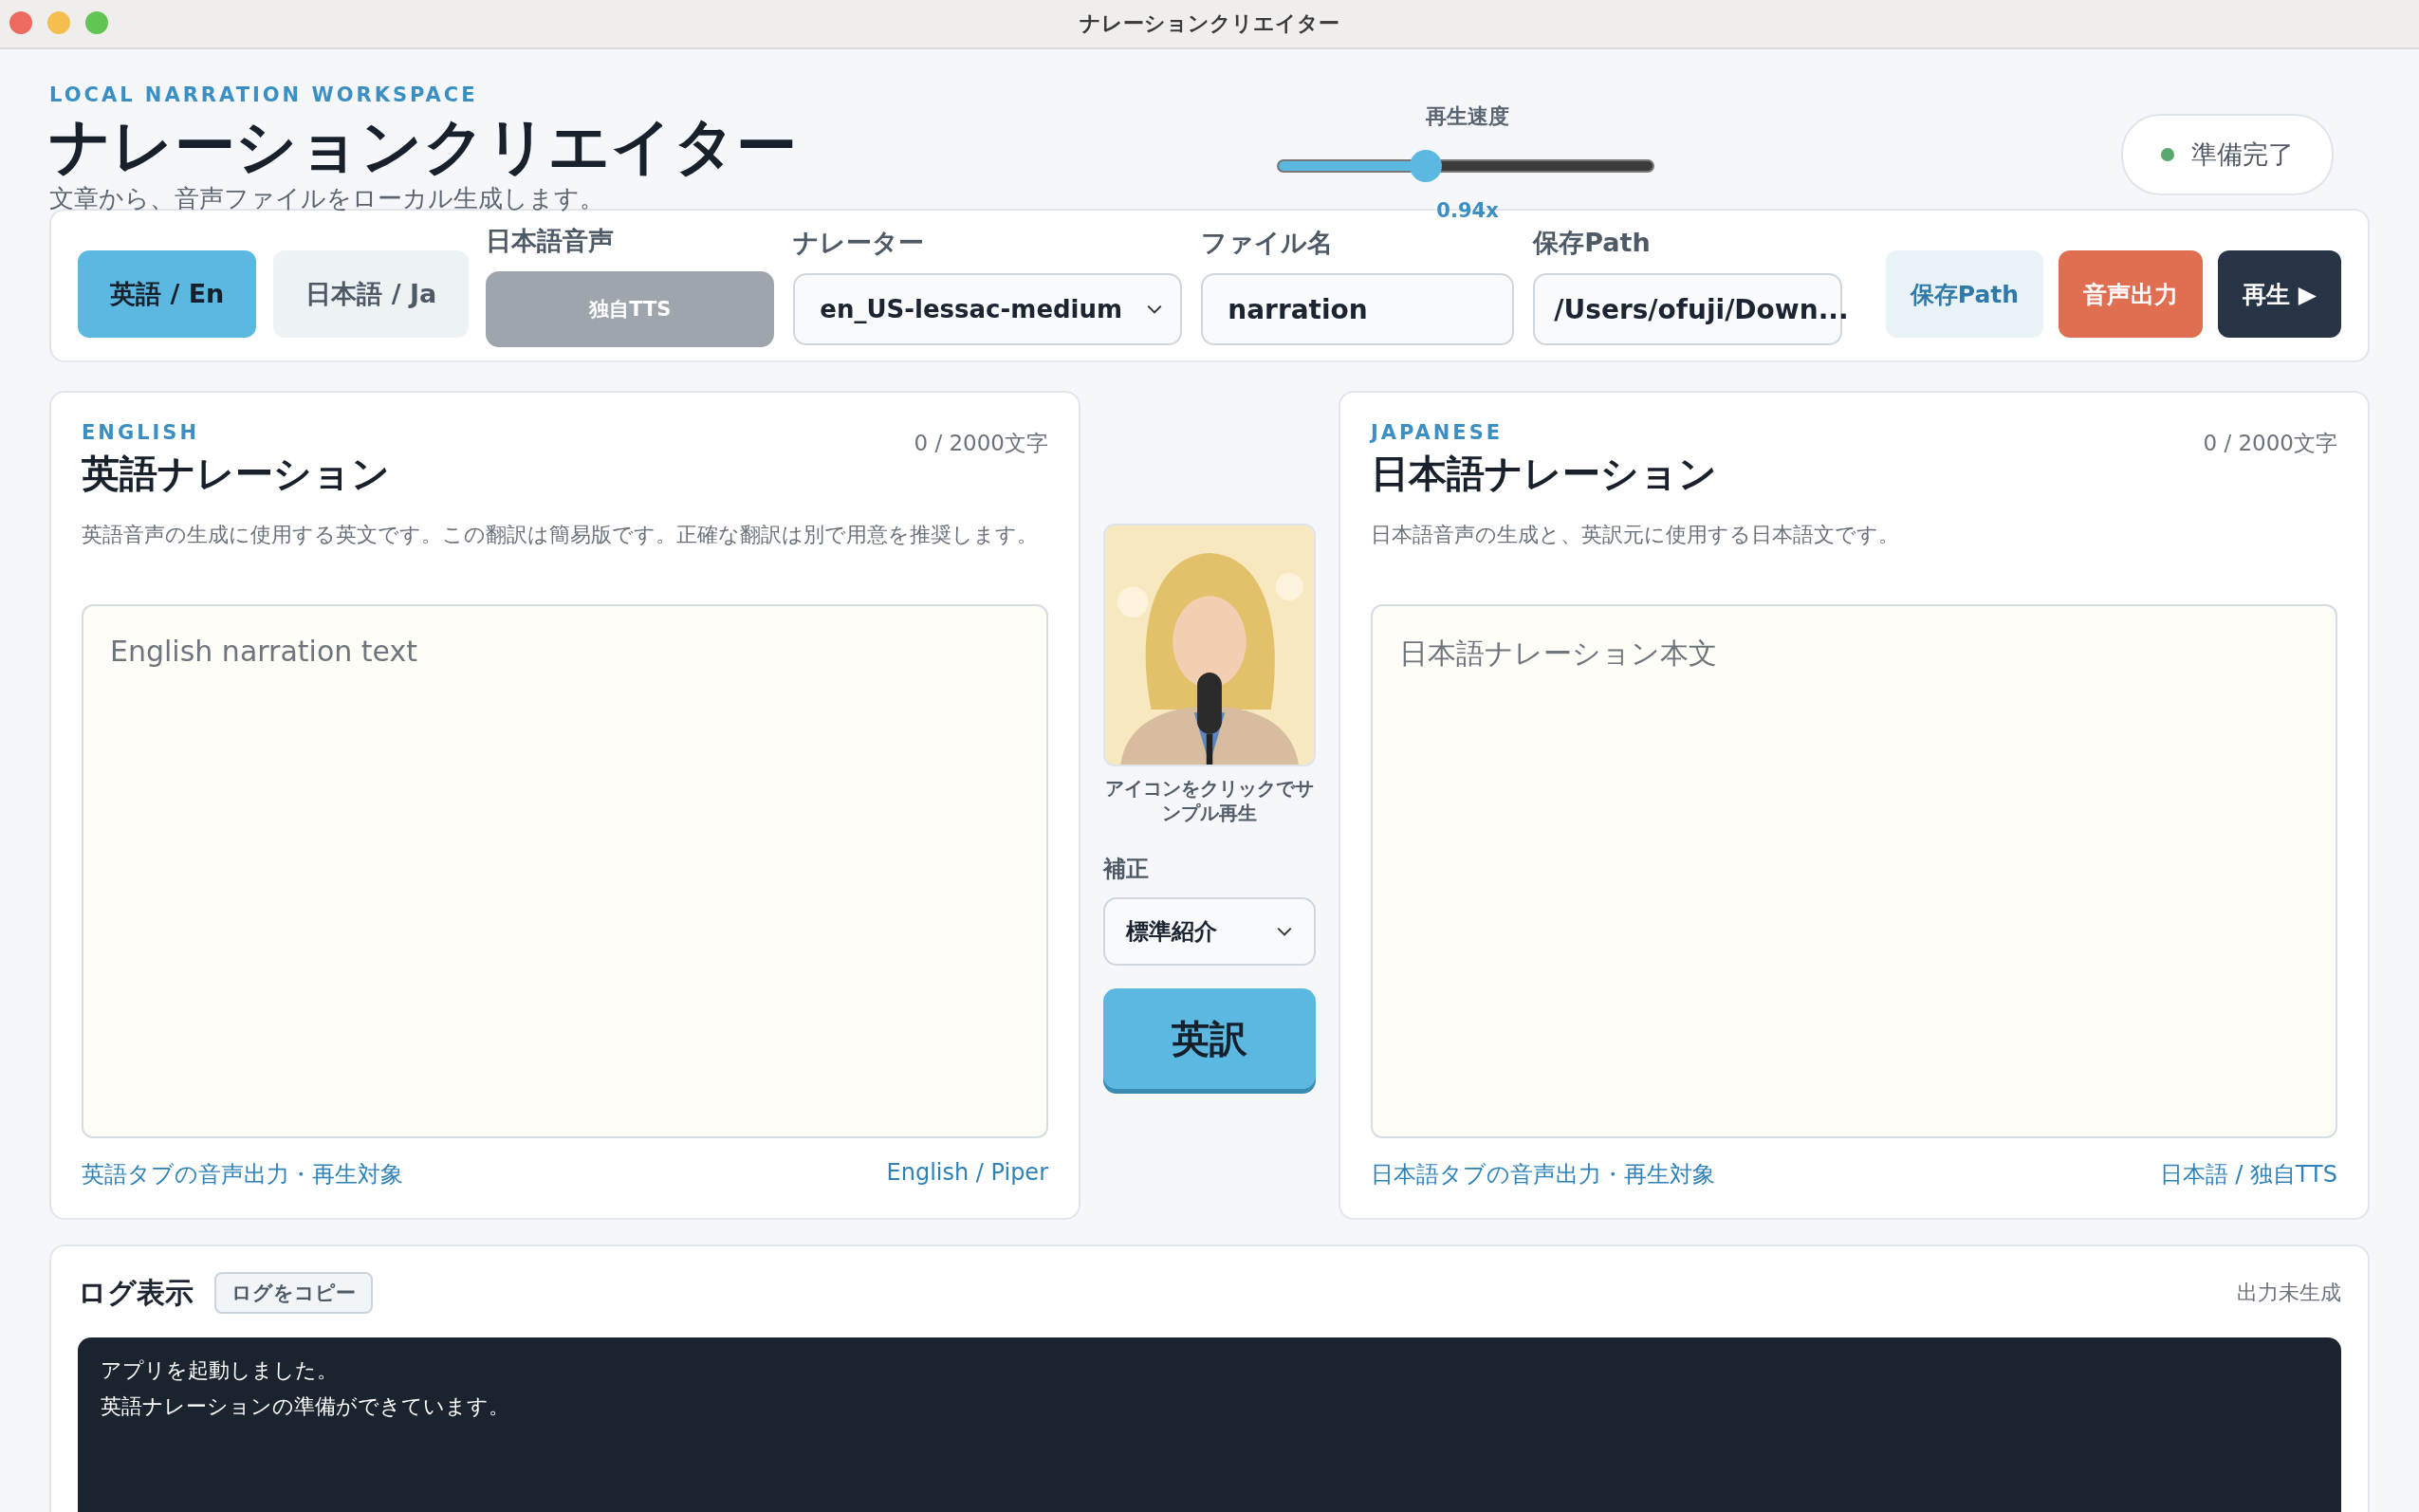 The height and width of the screenshot is (1512, 2419). Describe the element at coordinates (1126, 869) in the screenshot. I see `field-label: 補正` at that location.